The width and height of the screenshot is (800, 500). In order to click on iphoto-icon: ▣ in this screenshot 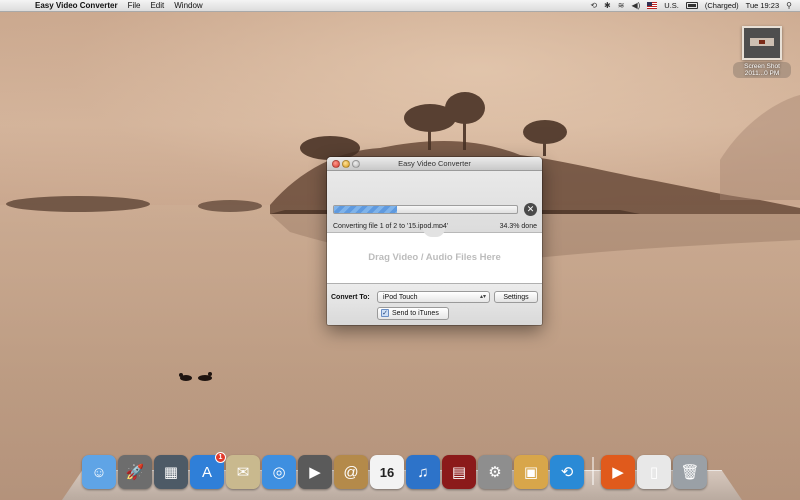, I will do `click(531, 472)`.